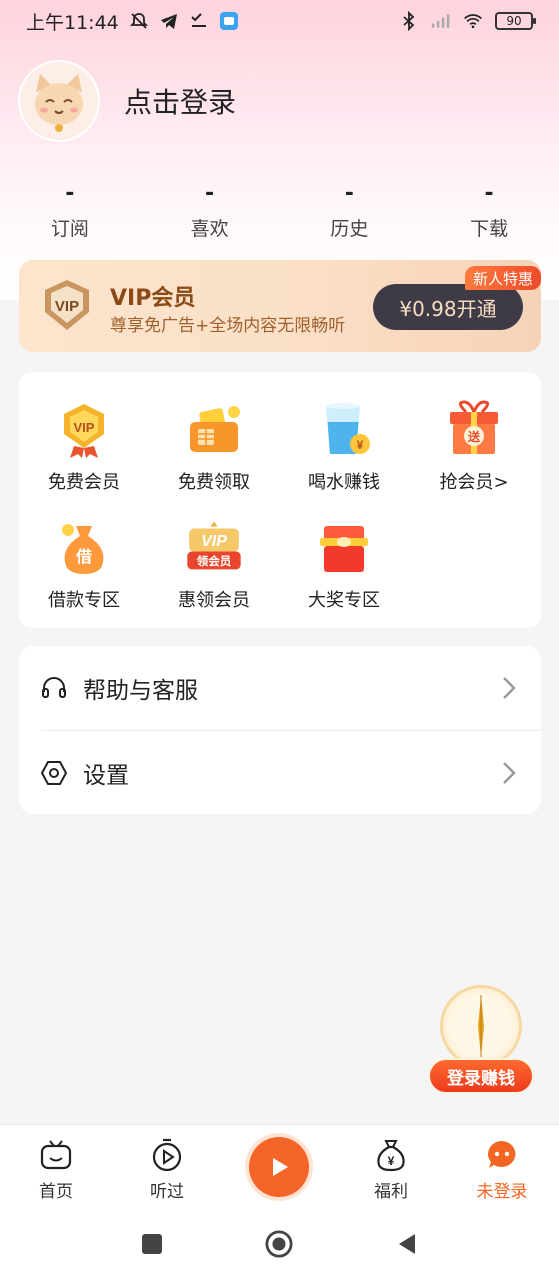  What do you see at coordinates (279, 21) in the screenshot?
I see `status-bar: 上午11:44 90` at bounding box center [279, 21].